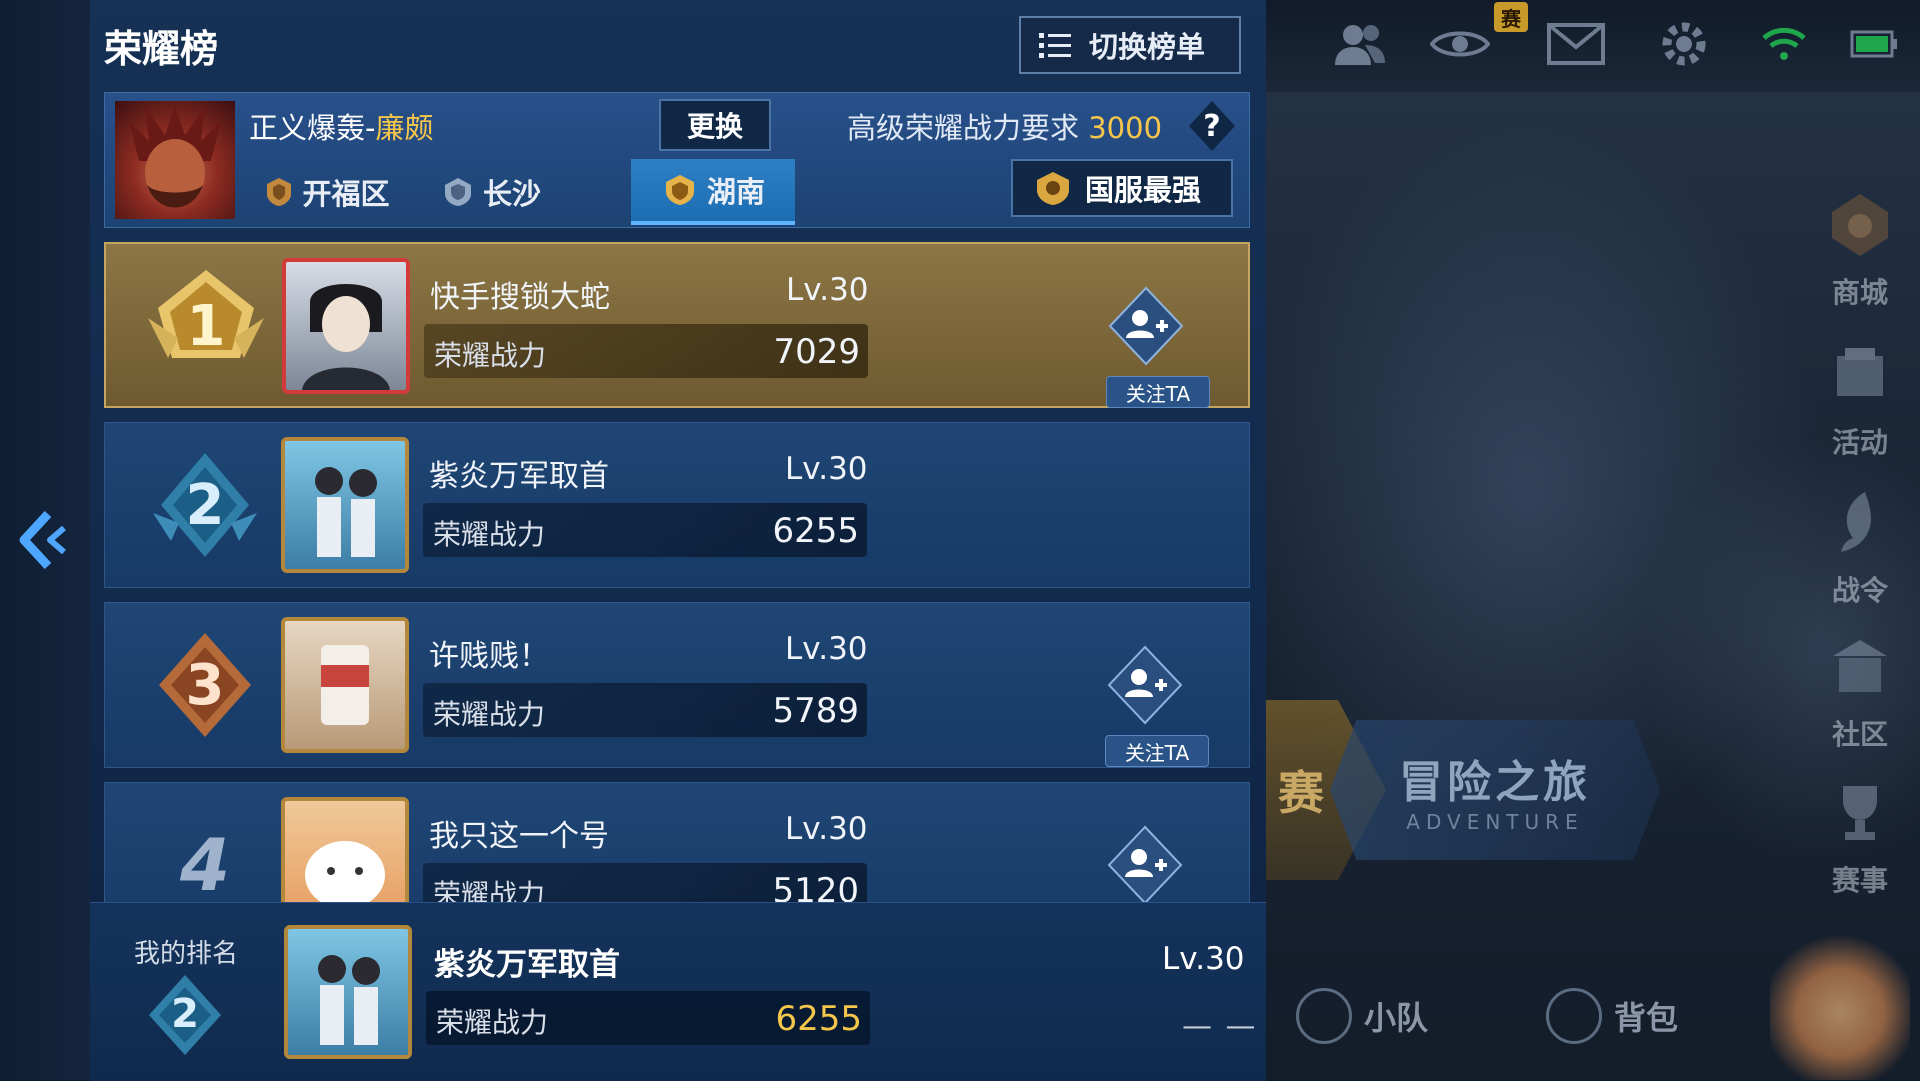 The width and height of the screenshot is (1920, 1081). Describe the element at coordinates (1004, 126) in the screenshot. I see `requirement-text: 高级荣耀战力要求 3000` at that location.